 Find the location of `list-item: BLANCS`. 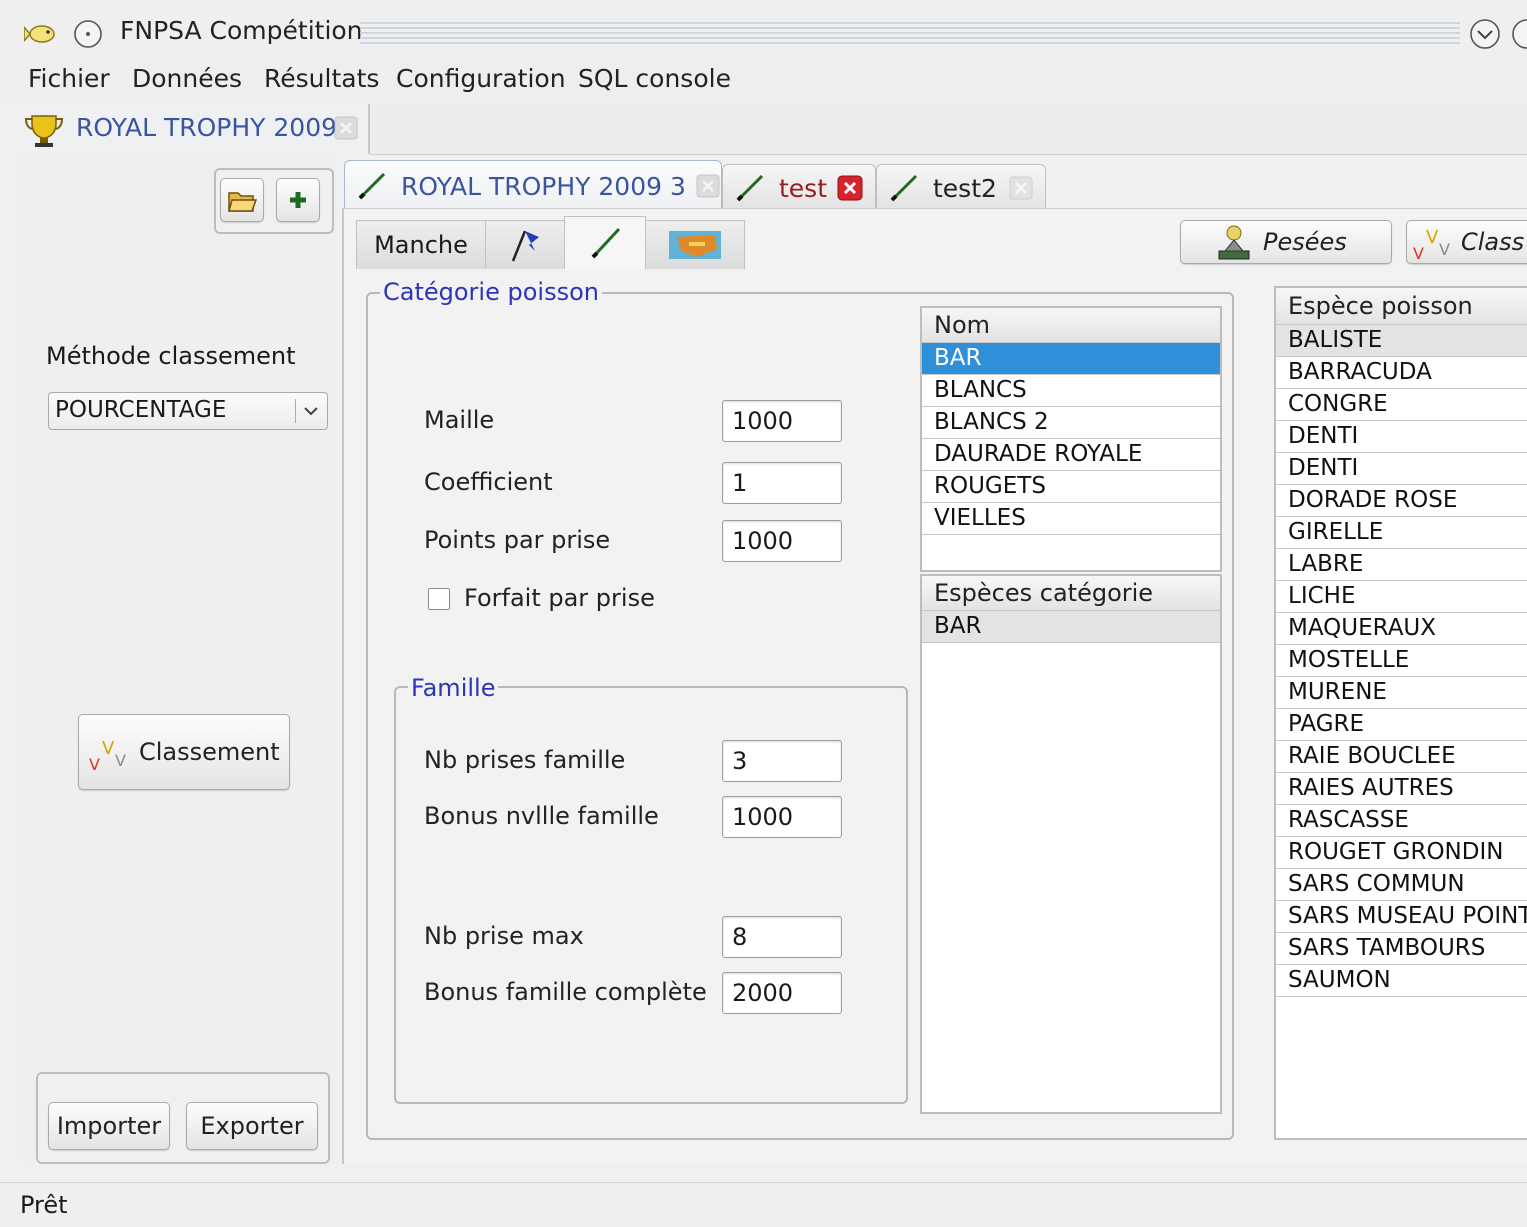

list-item: BLANCS is located at coordinates (1071, 391).